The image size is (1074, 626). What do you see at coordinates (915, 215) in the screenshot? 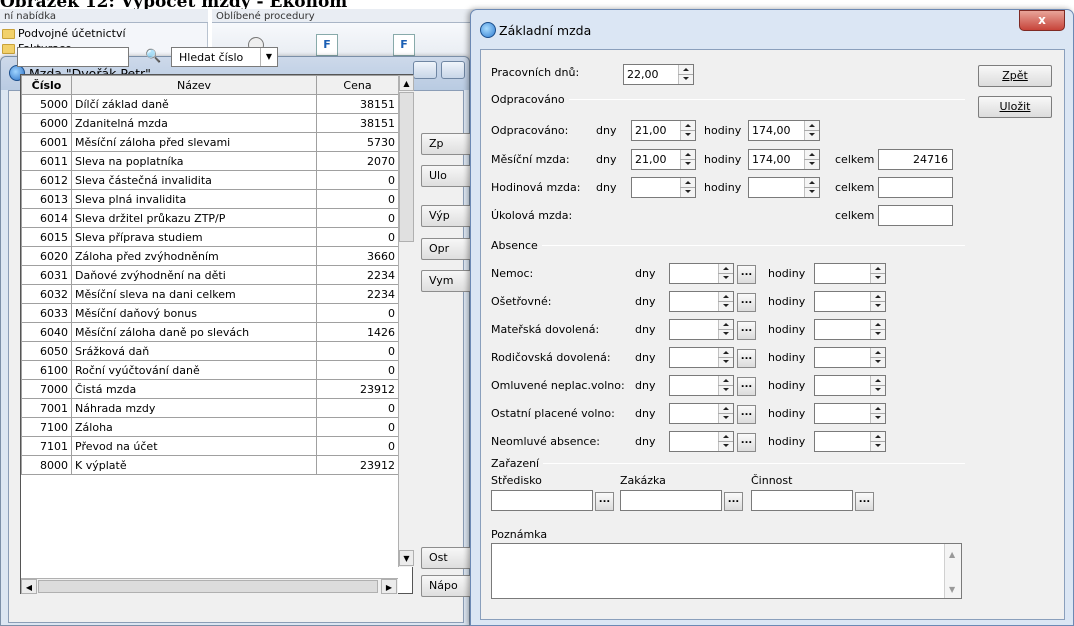
I see `ukolova-celkem-field` at bounding box center [915, 215].